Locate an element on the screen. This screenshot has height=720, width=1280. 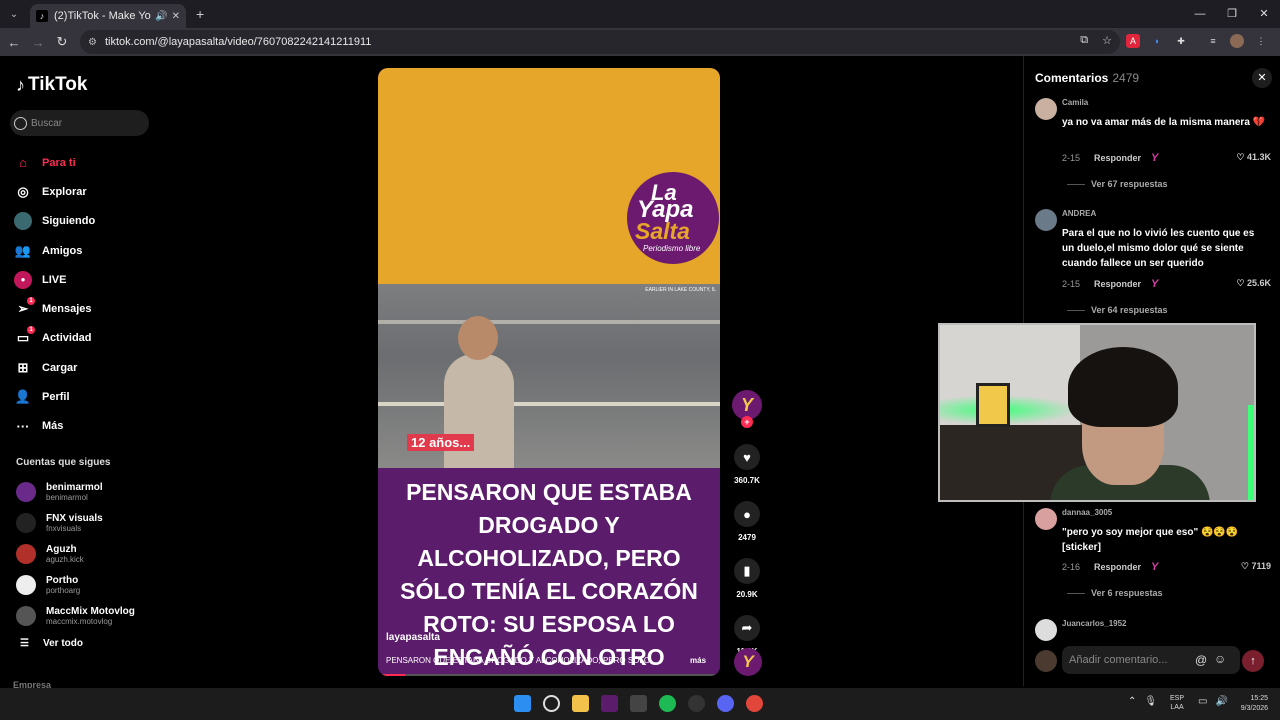
browser-tab: ♪ (2)TikTok - Make Your Day 🔊 ✕ is located at coordinates (108, 16).